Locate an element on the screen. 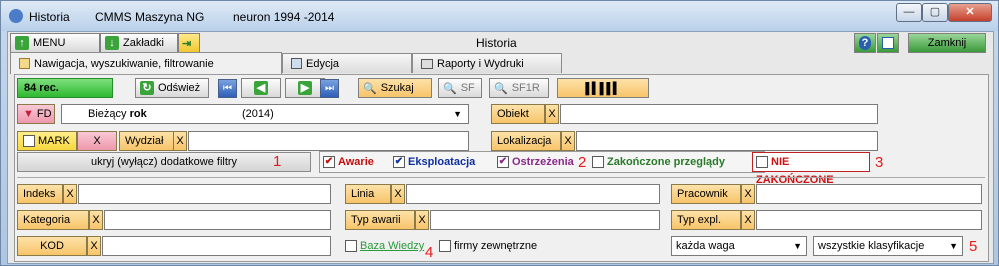  hide-filters-button: ukryj (wyłącz) dodatkowe filtry is located at coordinates (164, 162).